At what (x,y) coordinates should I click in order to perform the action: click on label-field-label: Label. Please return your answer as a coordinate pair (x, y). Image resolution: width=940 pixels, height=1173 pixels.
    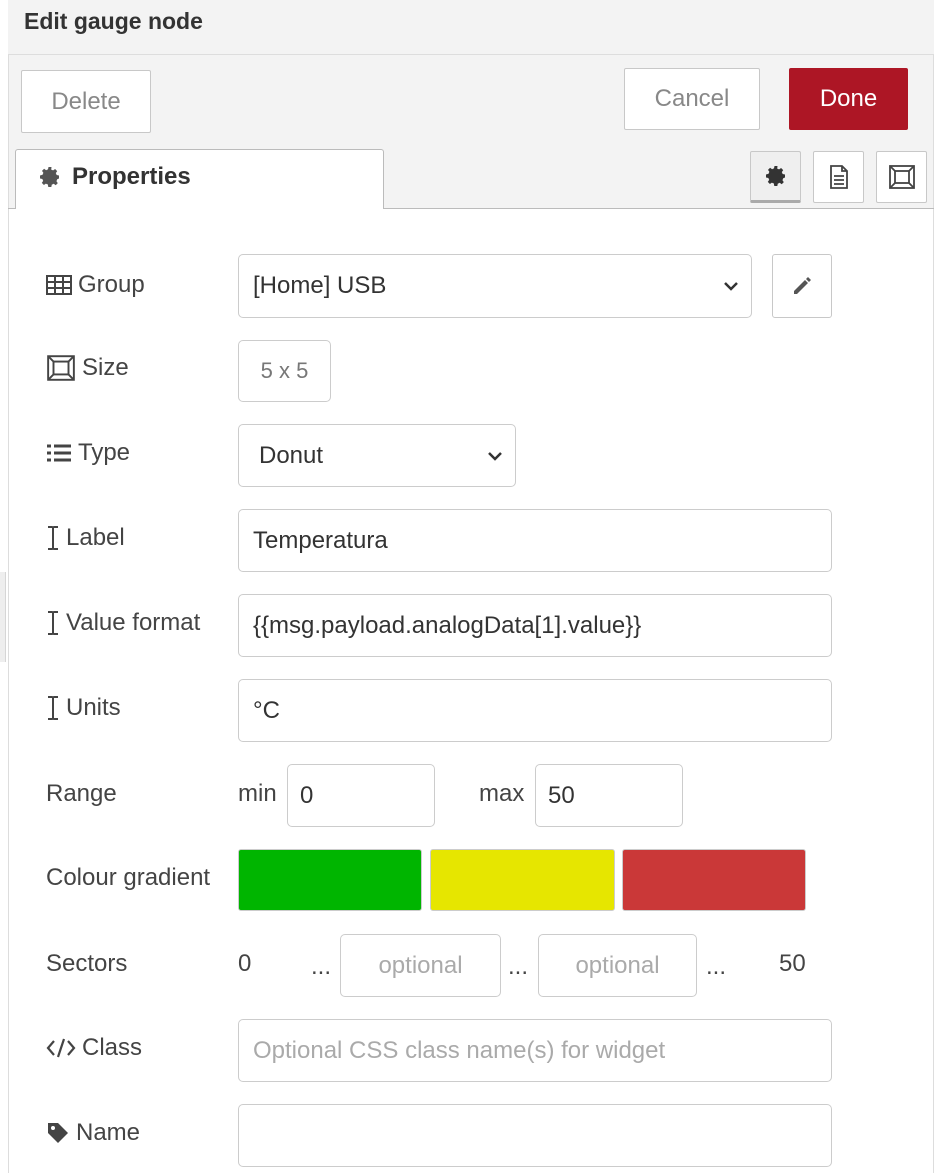
    Looking at the image, I should click on (85, 538).